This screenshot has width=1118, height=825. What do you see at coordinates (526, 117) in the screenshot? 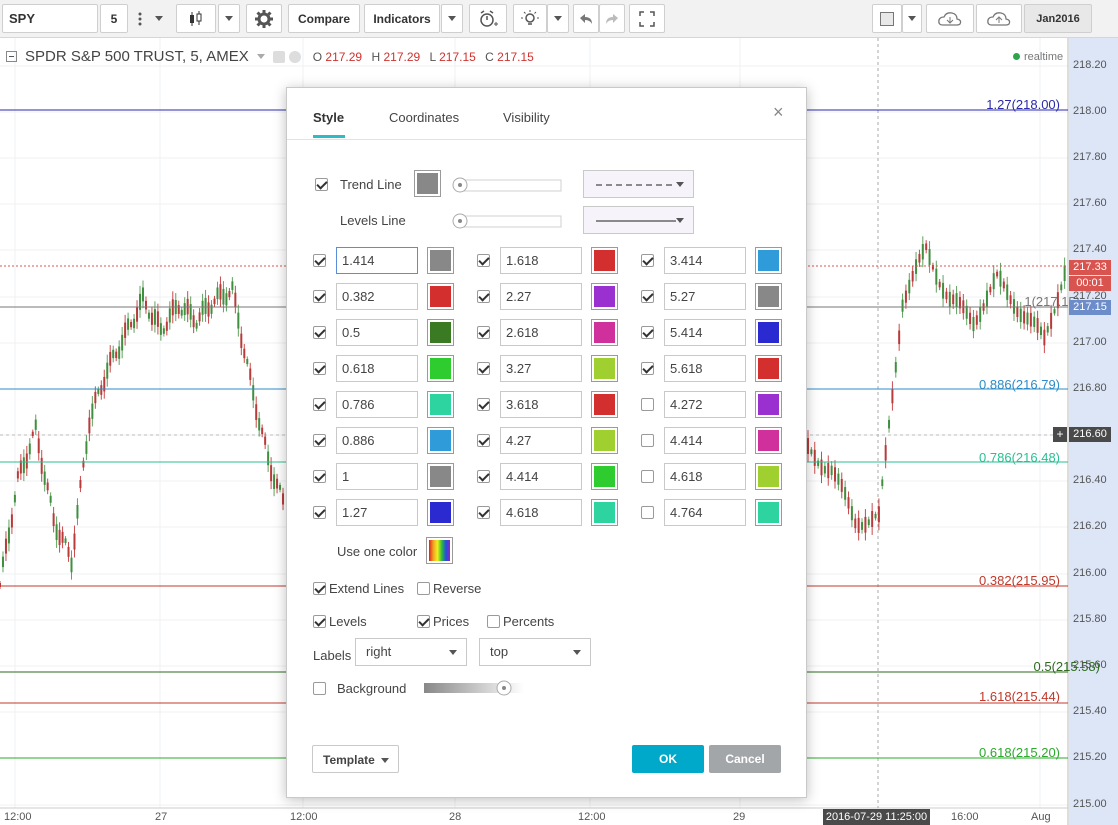
I see `tab-visibility: Visibility` at bounding box center [526, 117].